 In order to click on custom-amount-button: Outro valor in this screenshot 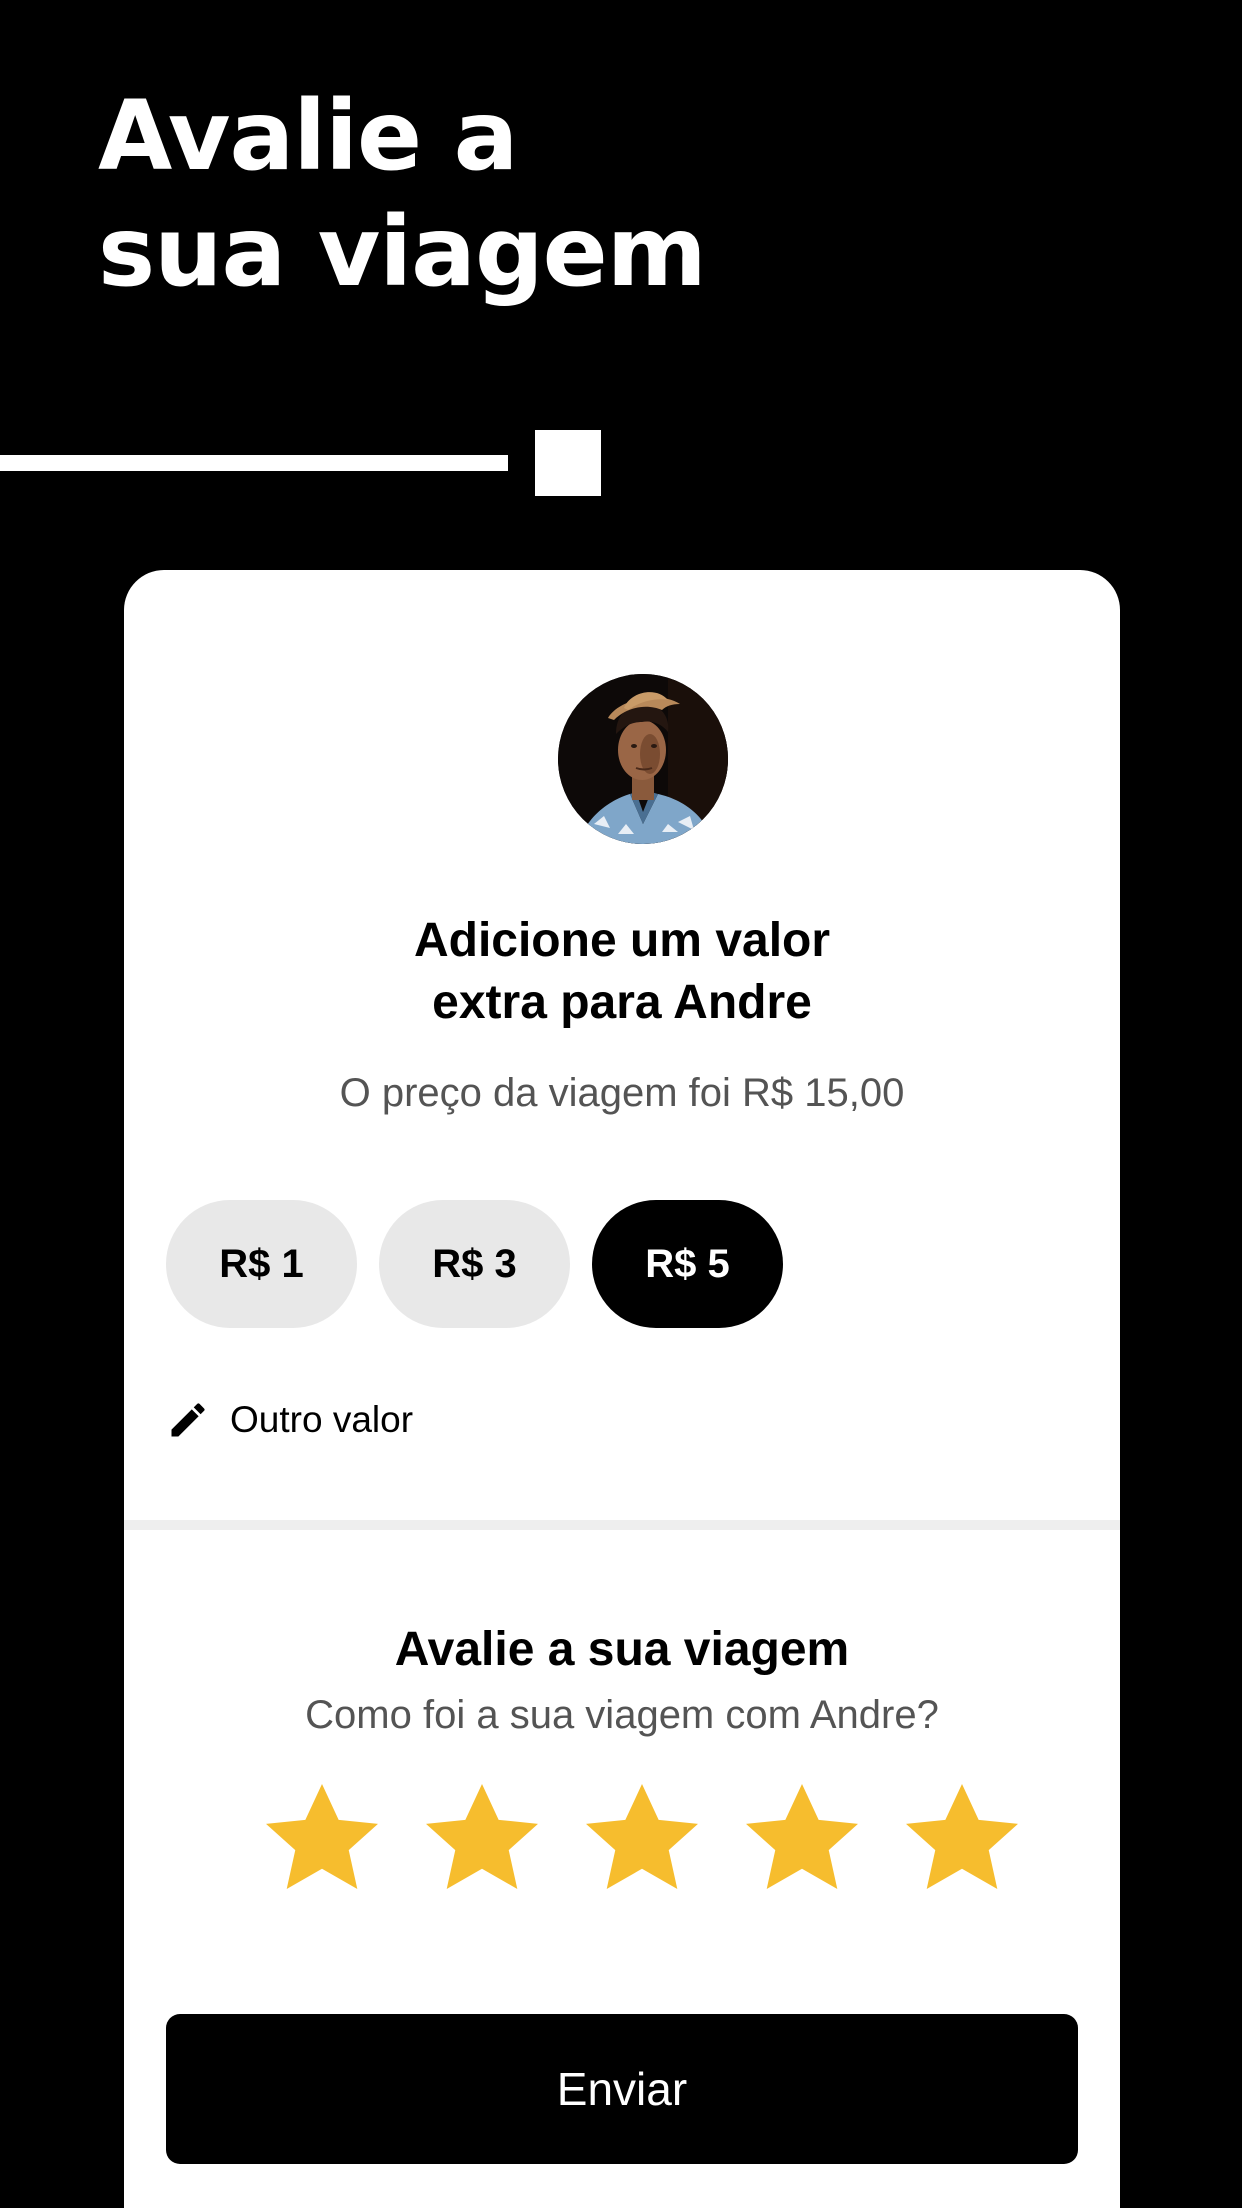, I will do `click(289, 1420)`.